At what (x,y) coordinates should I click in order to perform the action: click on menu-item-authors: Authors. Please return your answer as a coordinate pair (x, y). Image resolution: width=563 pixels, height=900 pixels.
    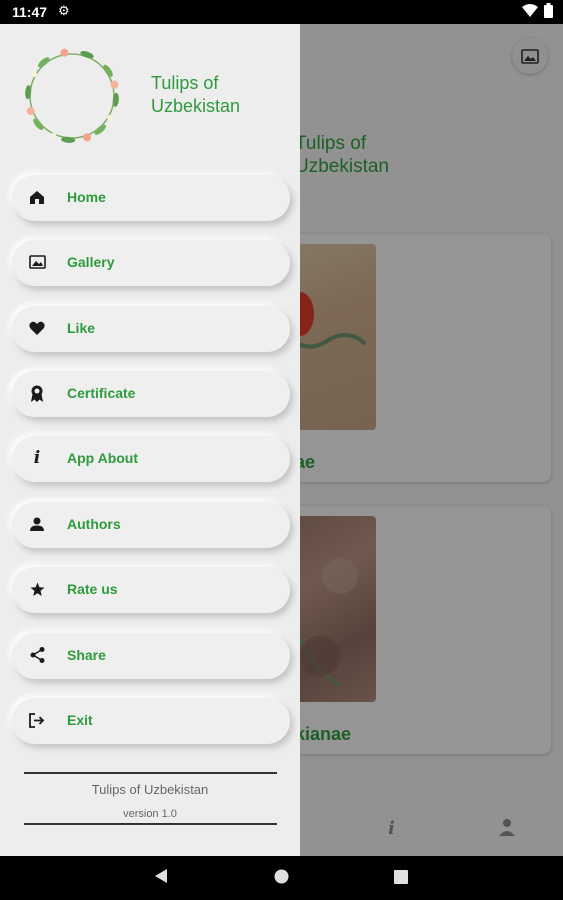
    Looking at the image, I should click on (151, 525).